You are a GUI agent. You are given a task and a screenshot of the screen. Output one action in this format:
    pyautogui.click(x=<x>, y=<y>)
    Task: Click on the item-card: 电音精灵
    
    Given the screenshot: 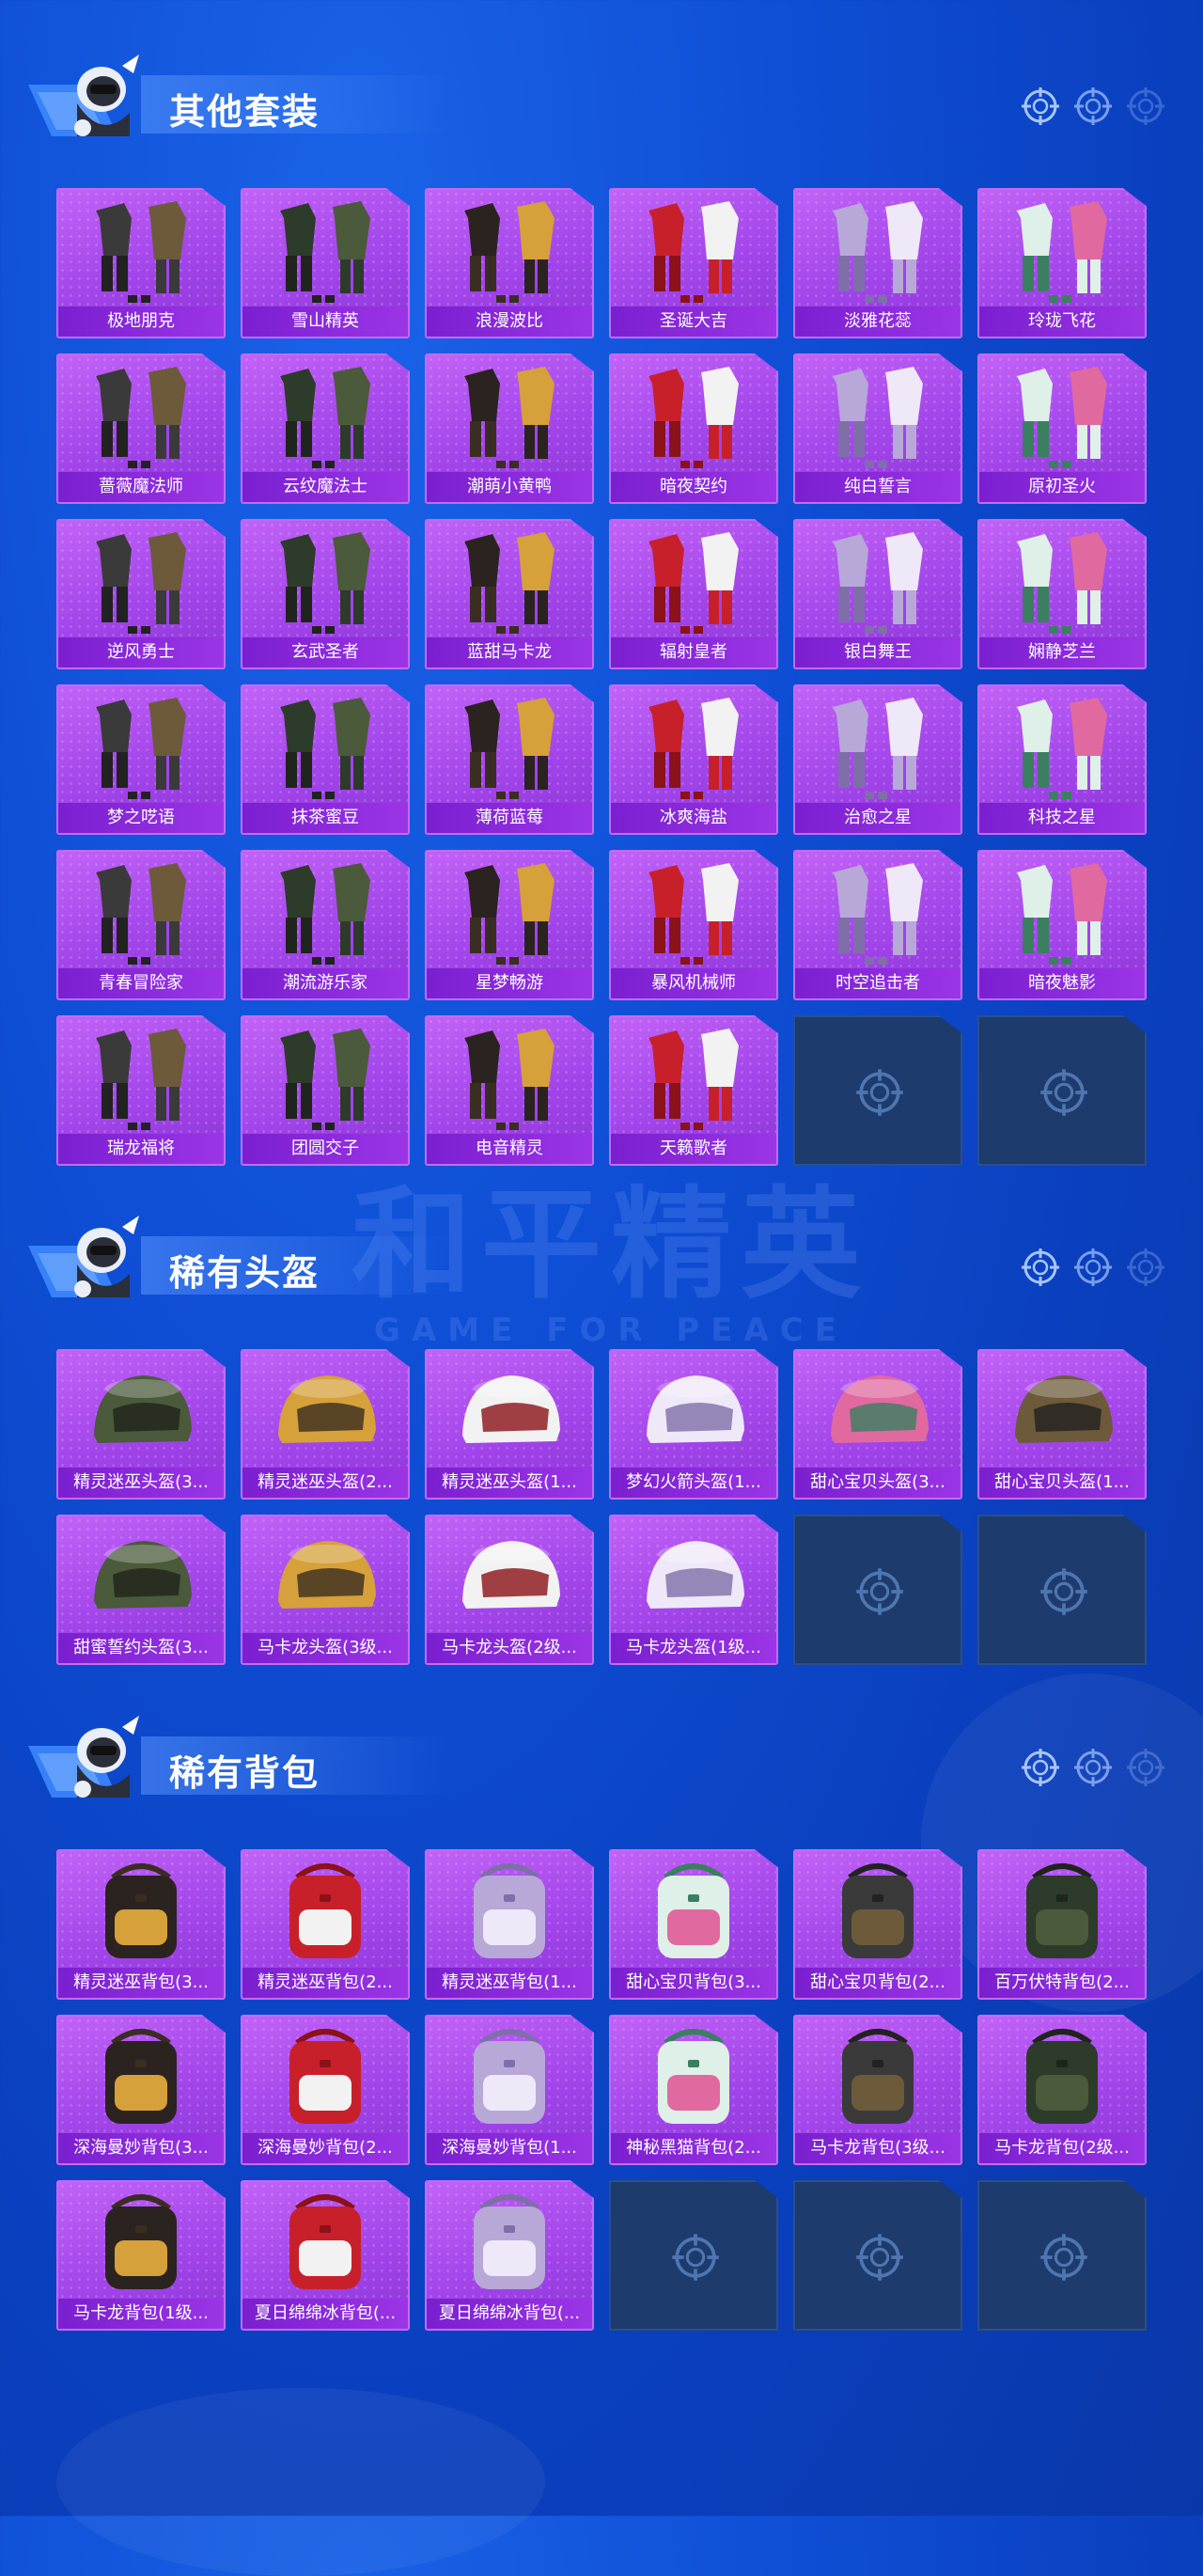 What is the action you would take?
    pyautogui.click(x=509, y=1091)
    